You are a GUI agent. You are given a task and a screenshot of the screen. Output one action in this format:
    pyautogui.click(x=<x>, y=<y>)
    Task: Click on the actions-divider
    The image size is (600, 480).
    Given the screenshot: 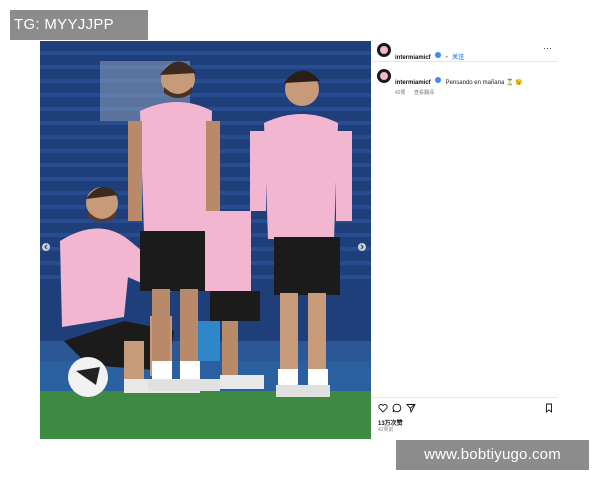 What is the action you would take?
    pyautogui.click(x=465, y=397)
    